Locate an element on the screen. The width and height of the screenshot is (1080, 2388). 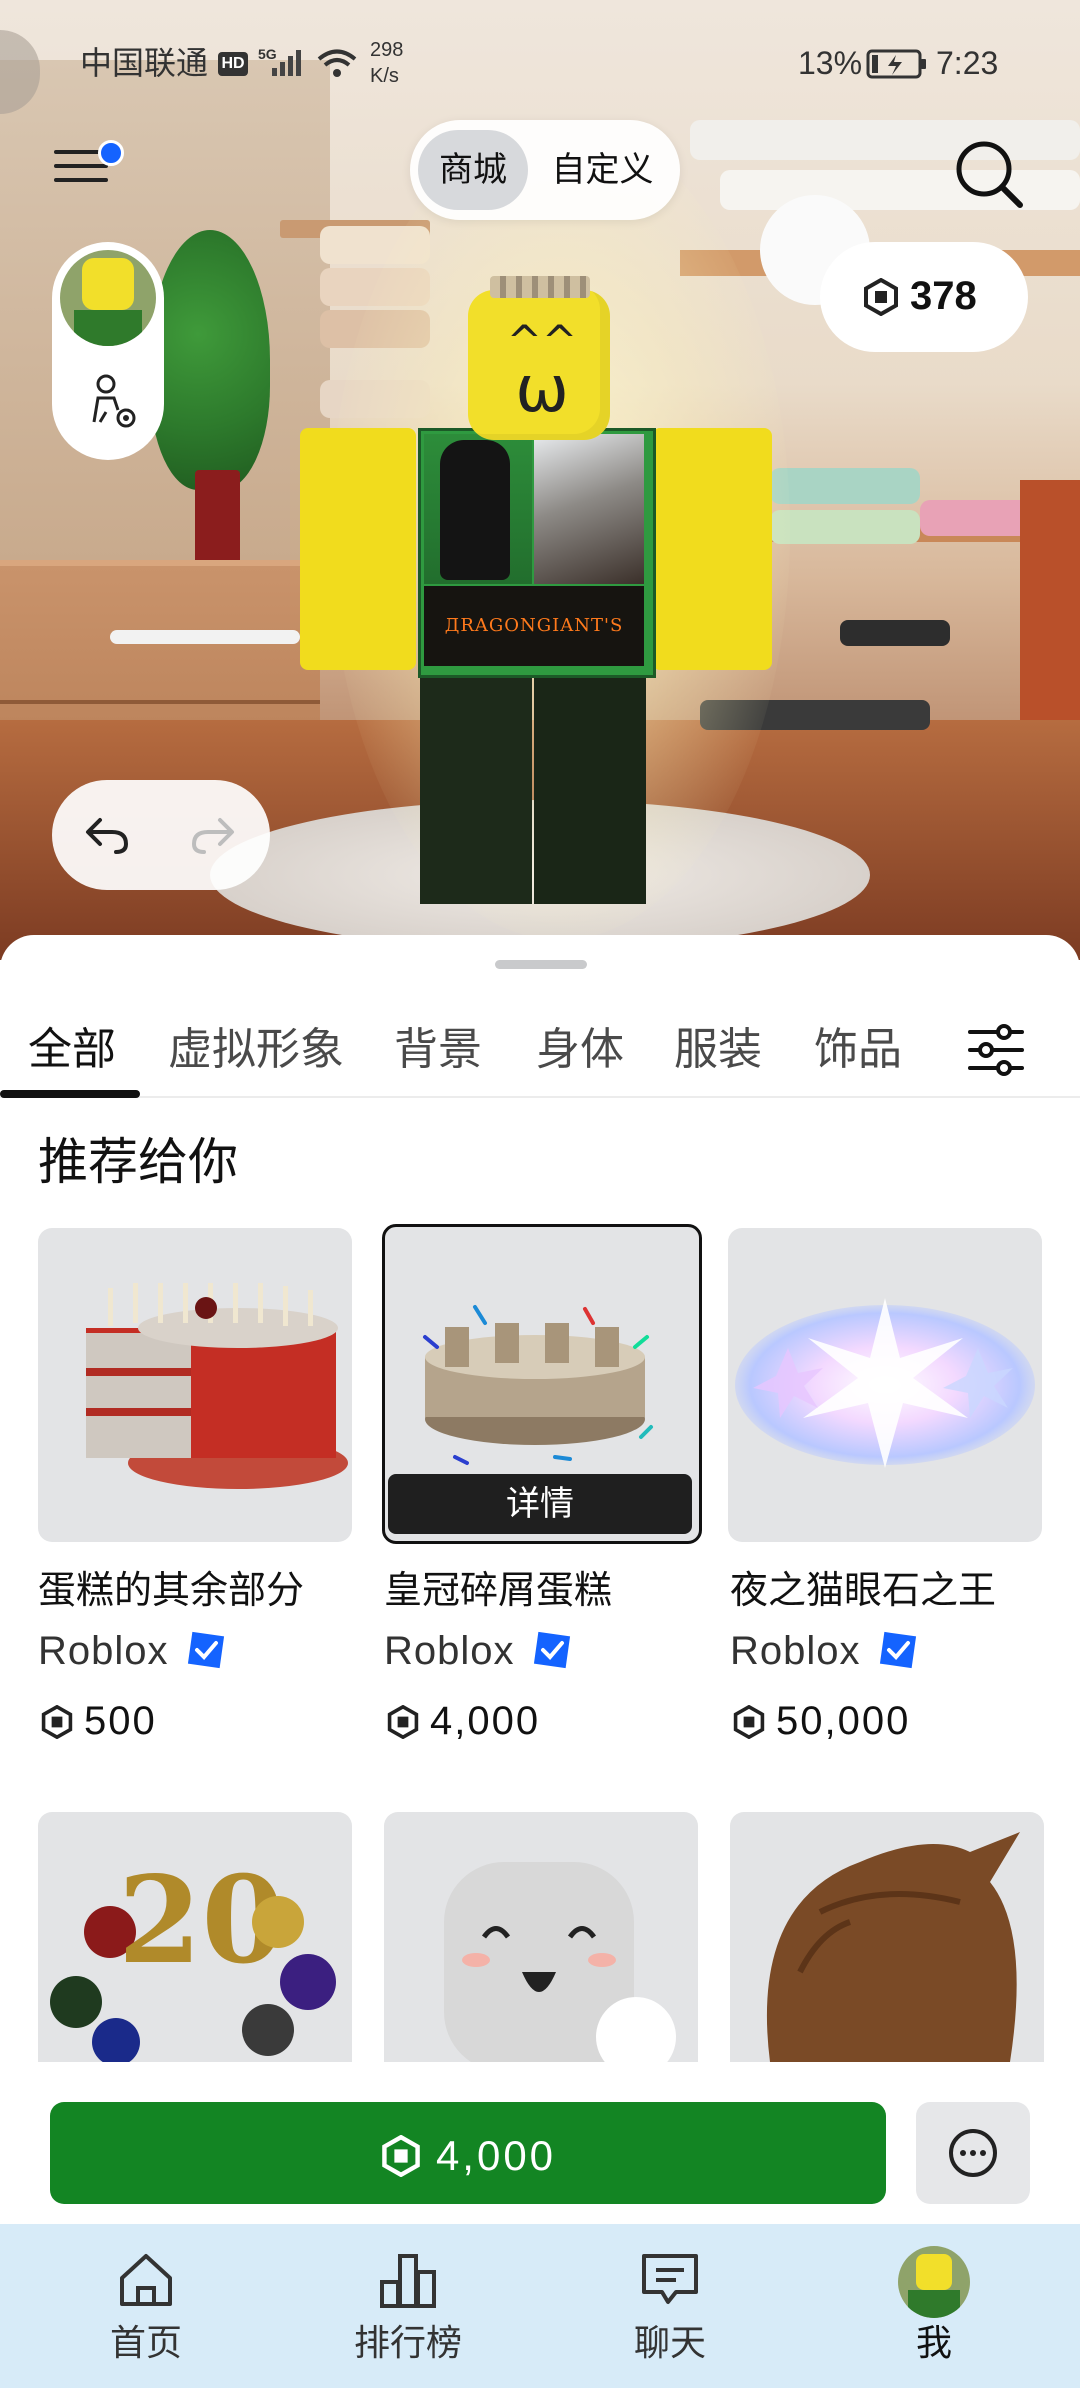
item-name: 蛋糕的其余部分 is located at coordinates (171, 1591).